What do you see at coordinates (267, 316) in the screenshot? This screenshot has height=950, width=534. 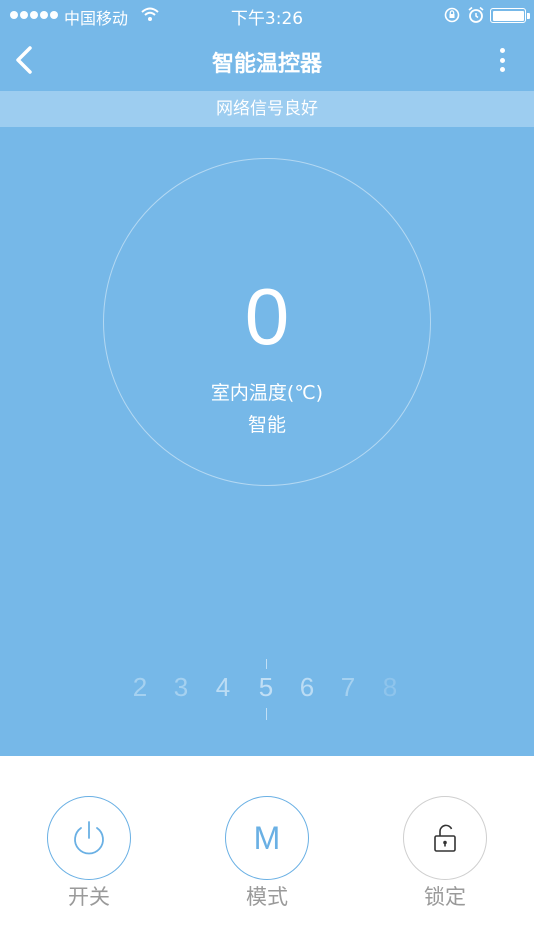 I see `temperature-value: 0` at bounding box center [267, 316].